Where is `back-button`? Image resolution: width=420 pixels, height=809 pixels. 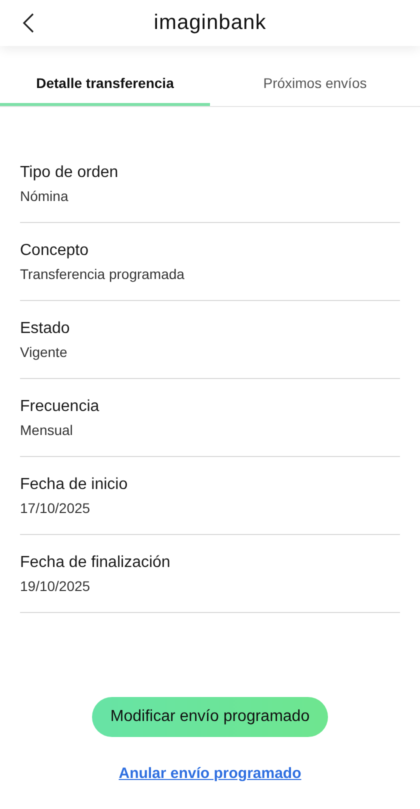 back-button is located at coordinates (28, 23).